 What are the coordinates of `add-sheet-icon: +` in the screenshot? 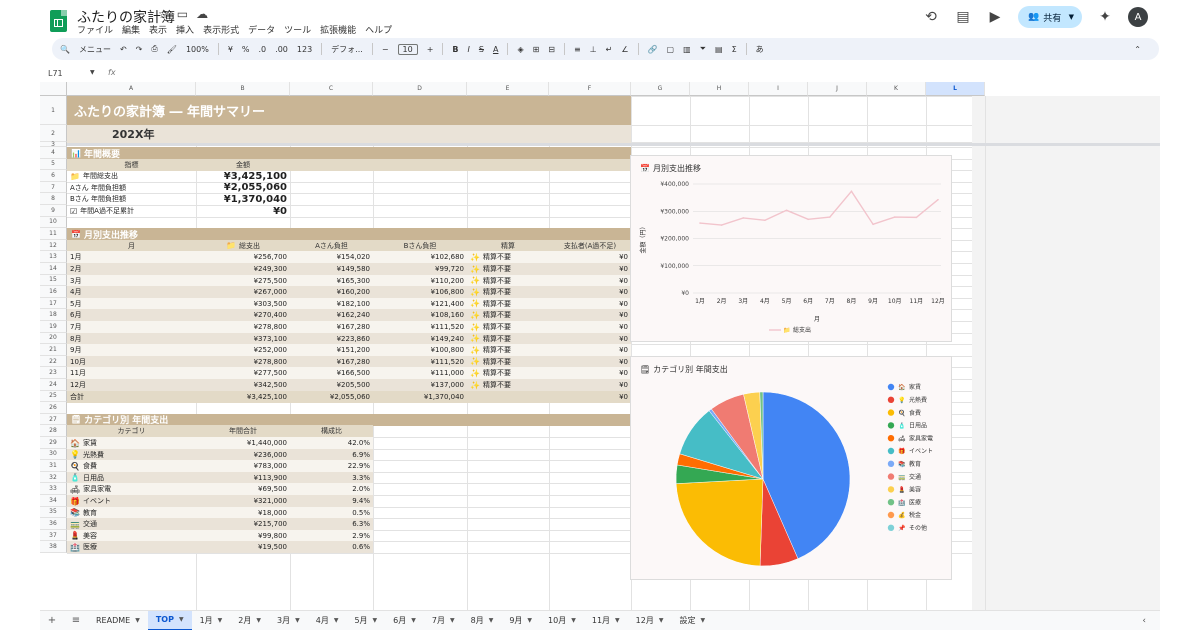 It's located at (52, 620).